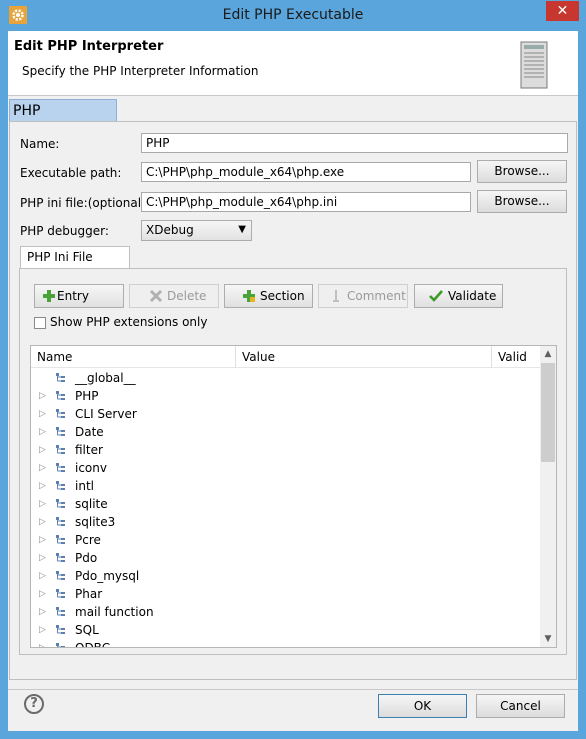  Describe the element at coordinates (286, 432) in the screenshot. I see `tree-row: ▷ Date` at that location.